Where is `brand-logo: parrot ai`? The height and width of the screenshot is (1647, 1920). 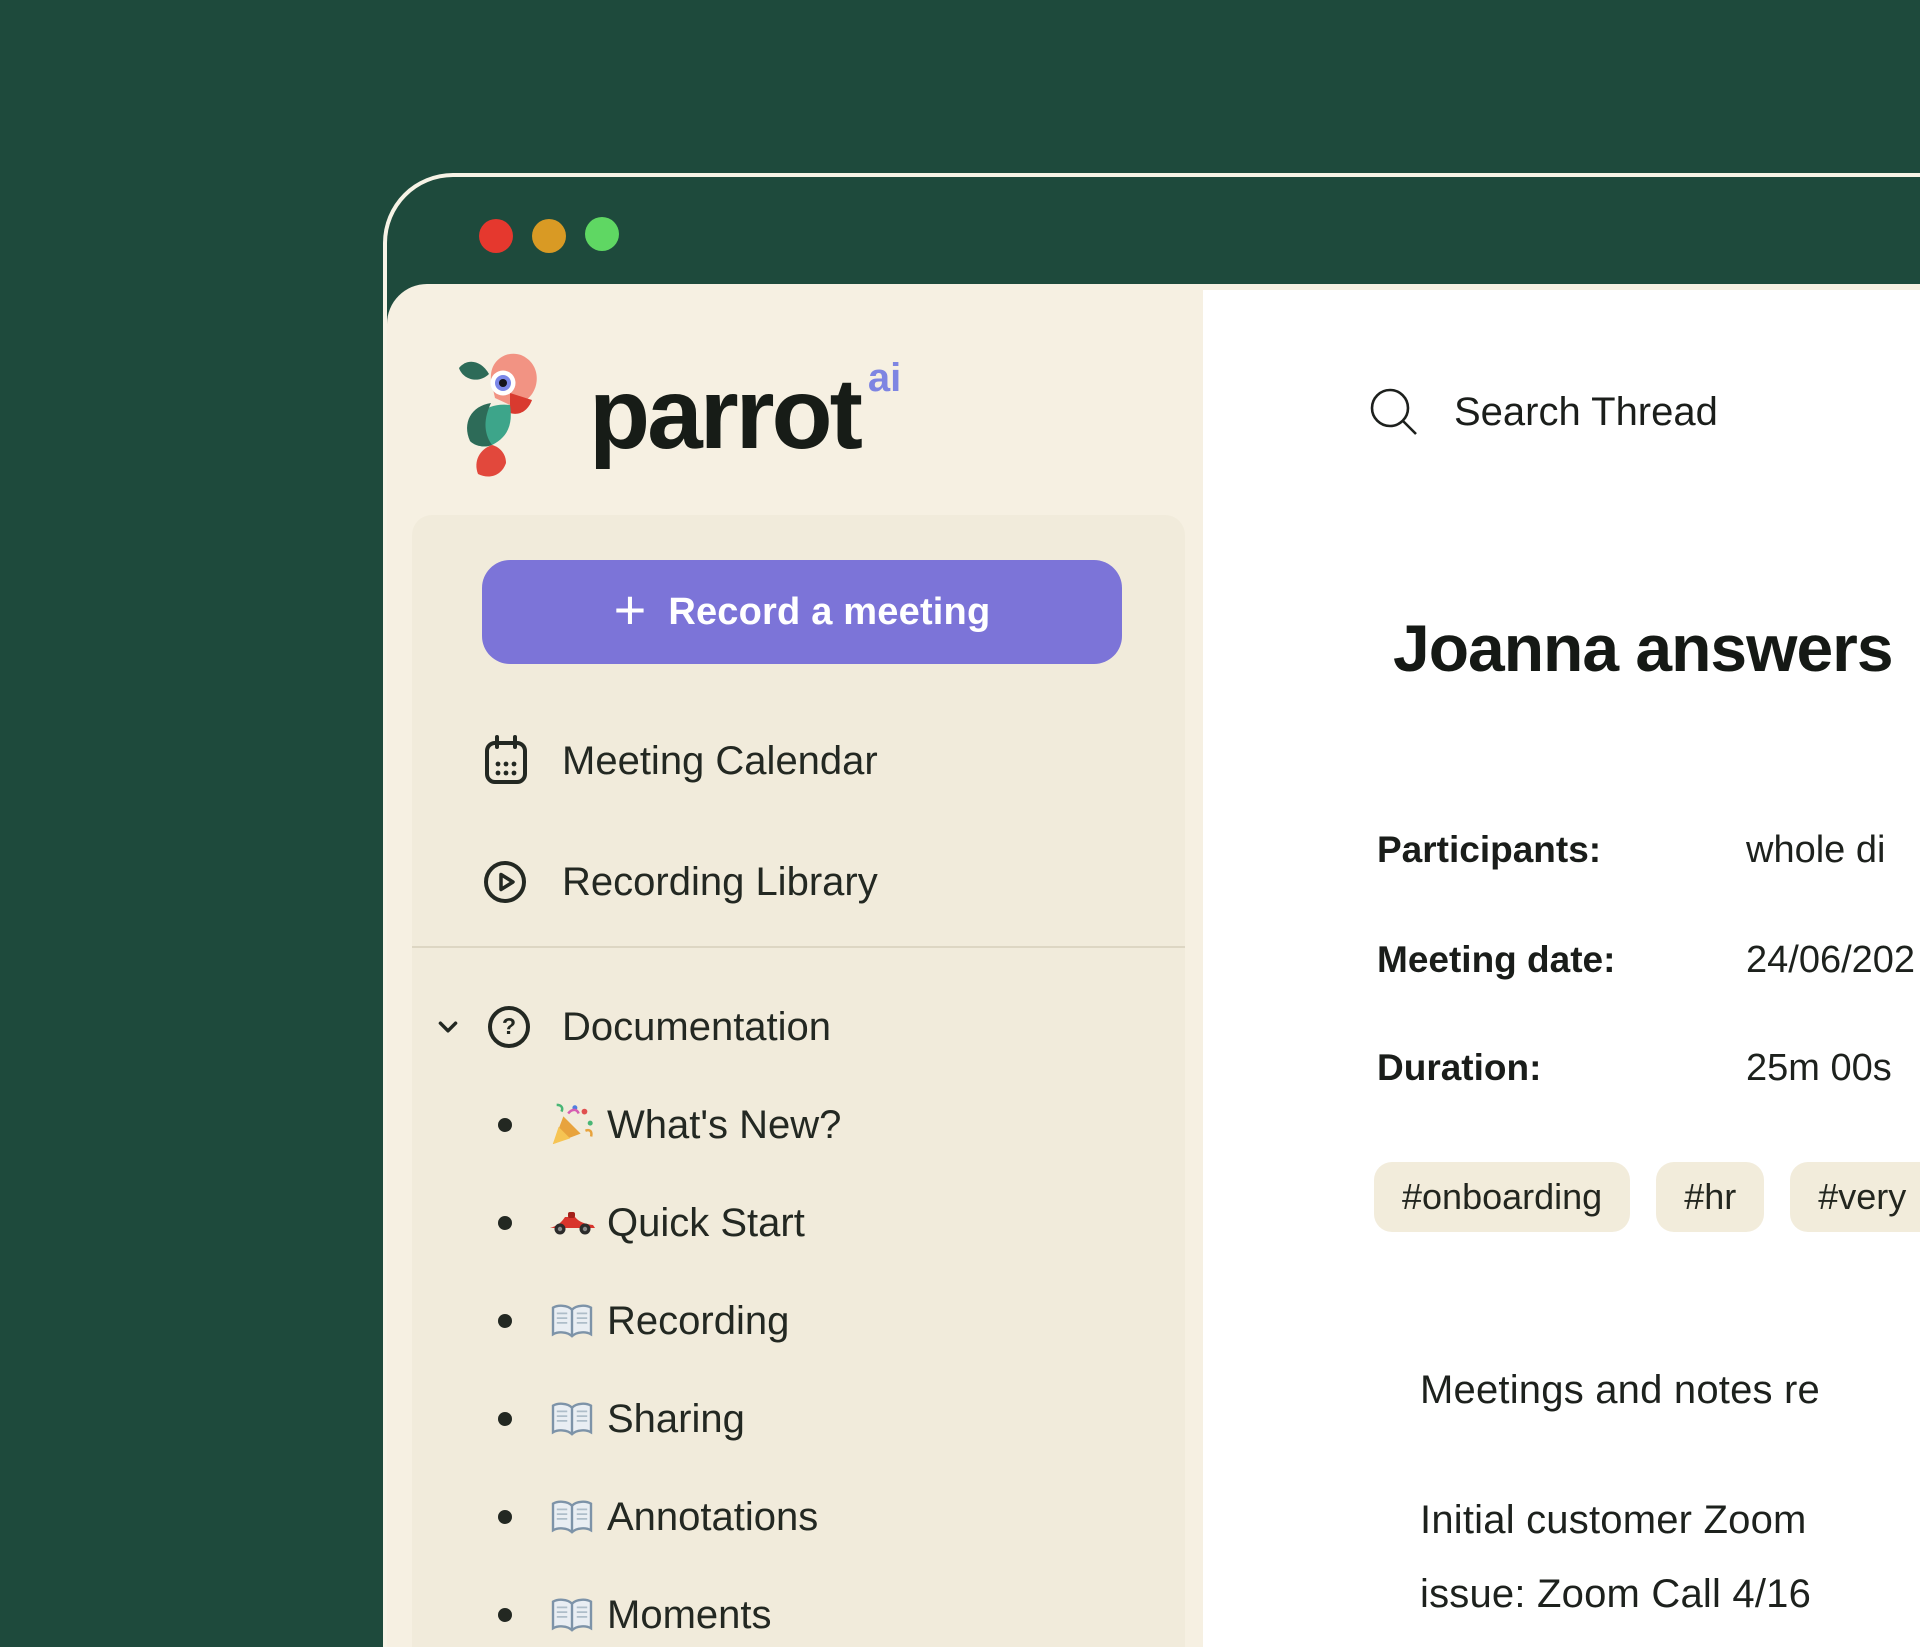 brand-logo: parrot ai is located at coordinates (678, 414).